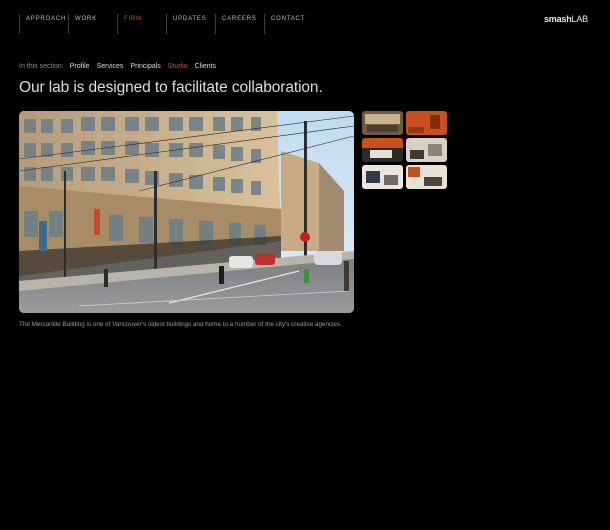 The height and width of the screenshot is (530, 610). What do you see at coordinates (110, 66) in the screenshot?
I see `subnav-item-services: Services` at bounding box center [110, 66].